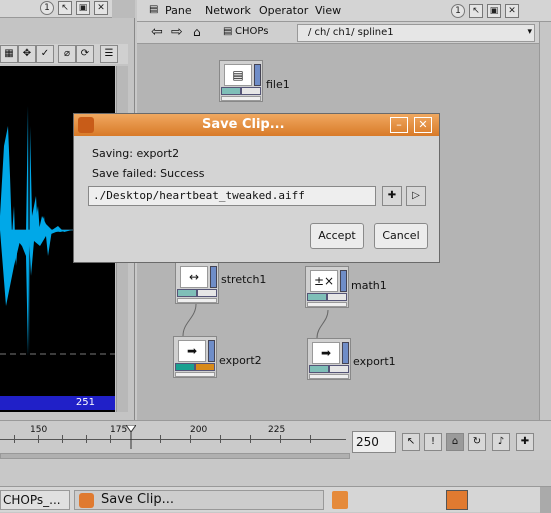 The image size is (551, 513). Describe the element at coordinates (86, 125) in the screenshot. I see `dialog-app-icon` at that location.